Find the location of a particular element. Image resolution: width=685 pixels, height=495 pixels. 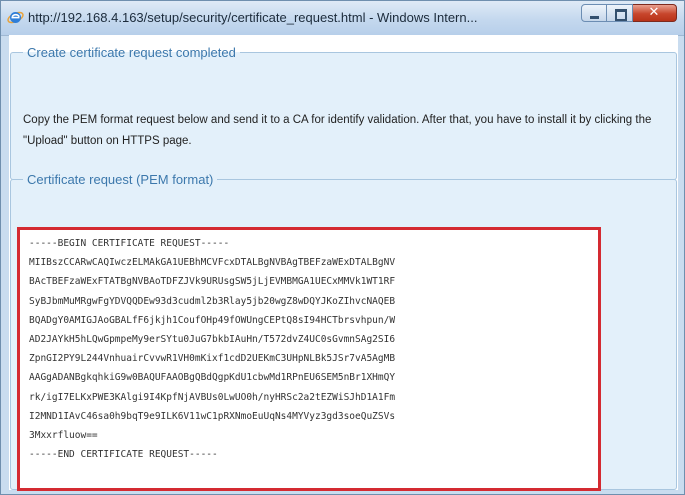

internet-explorer-icon is located at coordinates (15, 17).